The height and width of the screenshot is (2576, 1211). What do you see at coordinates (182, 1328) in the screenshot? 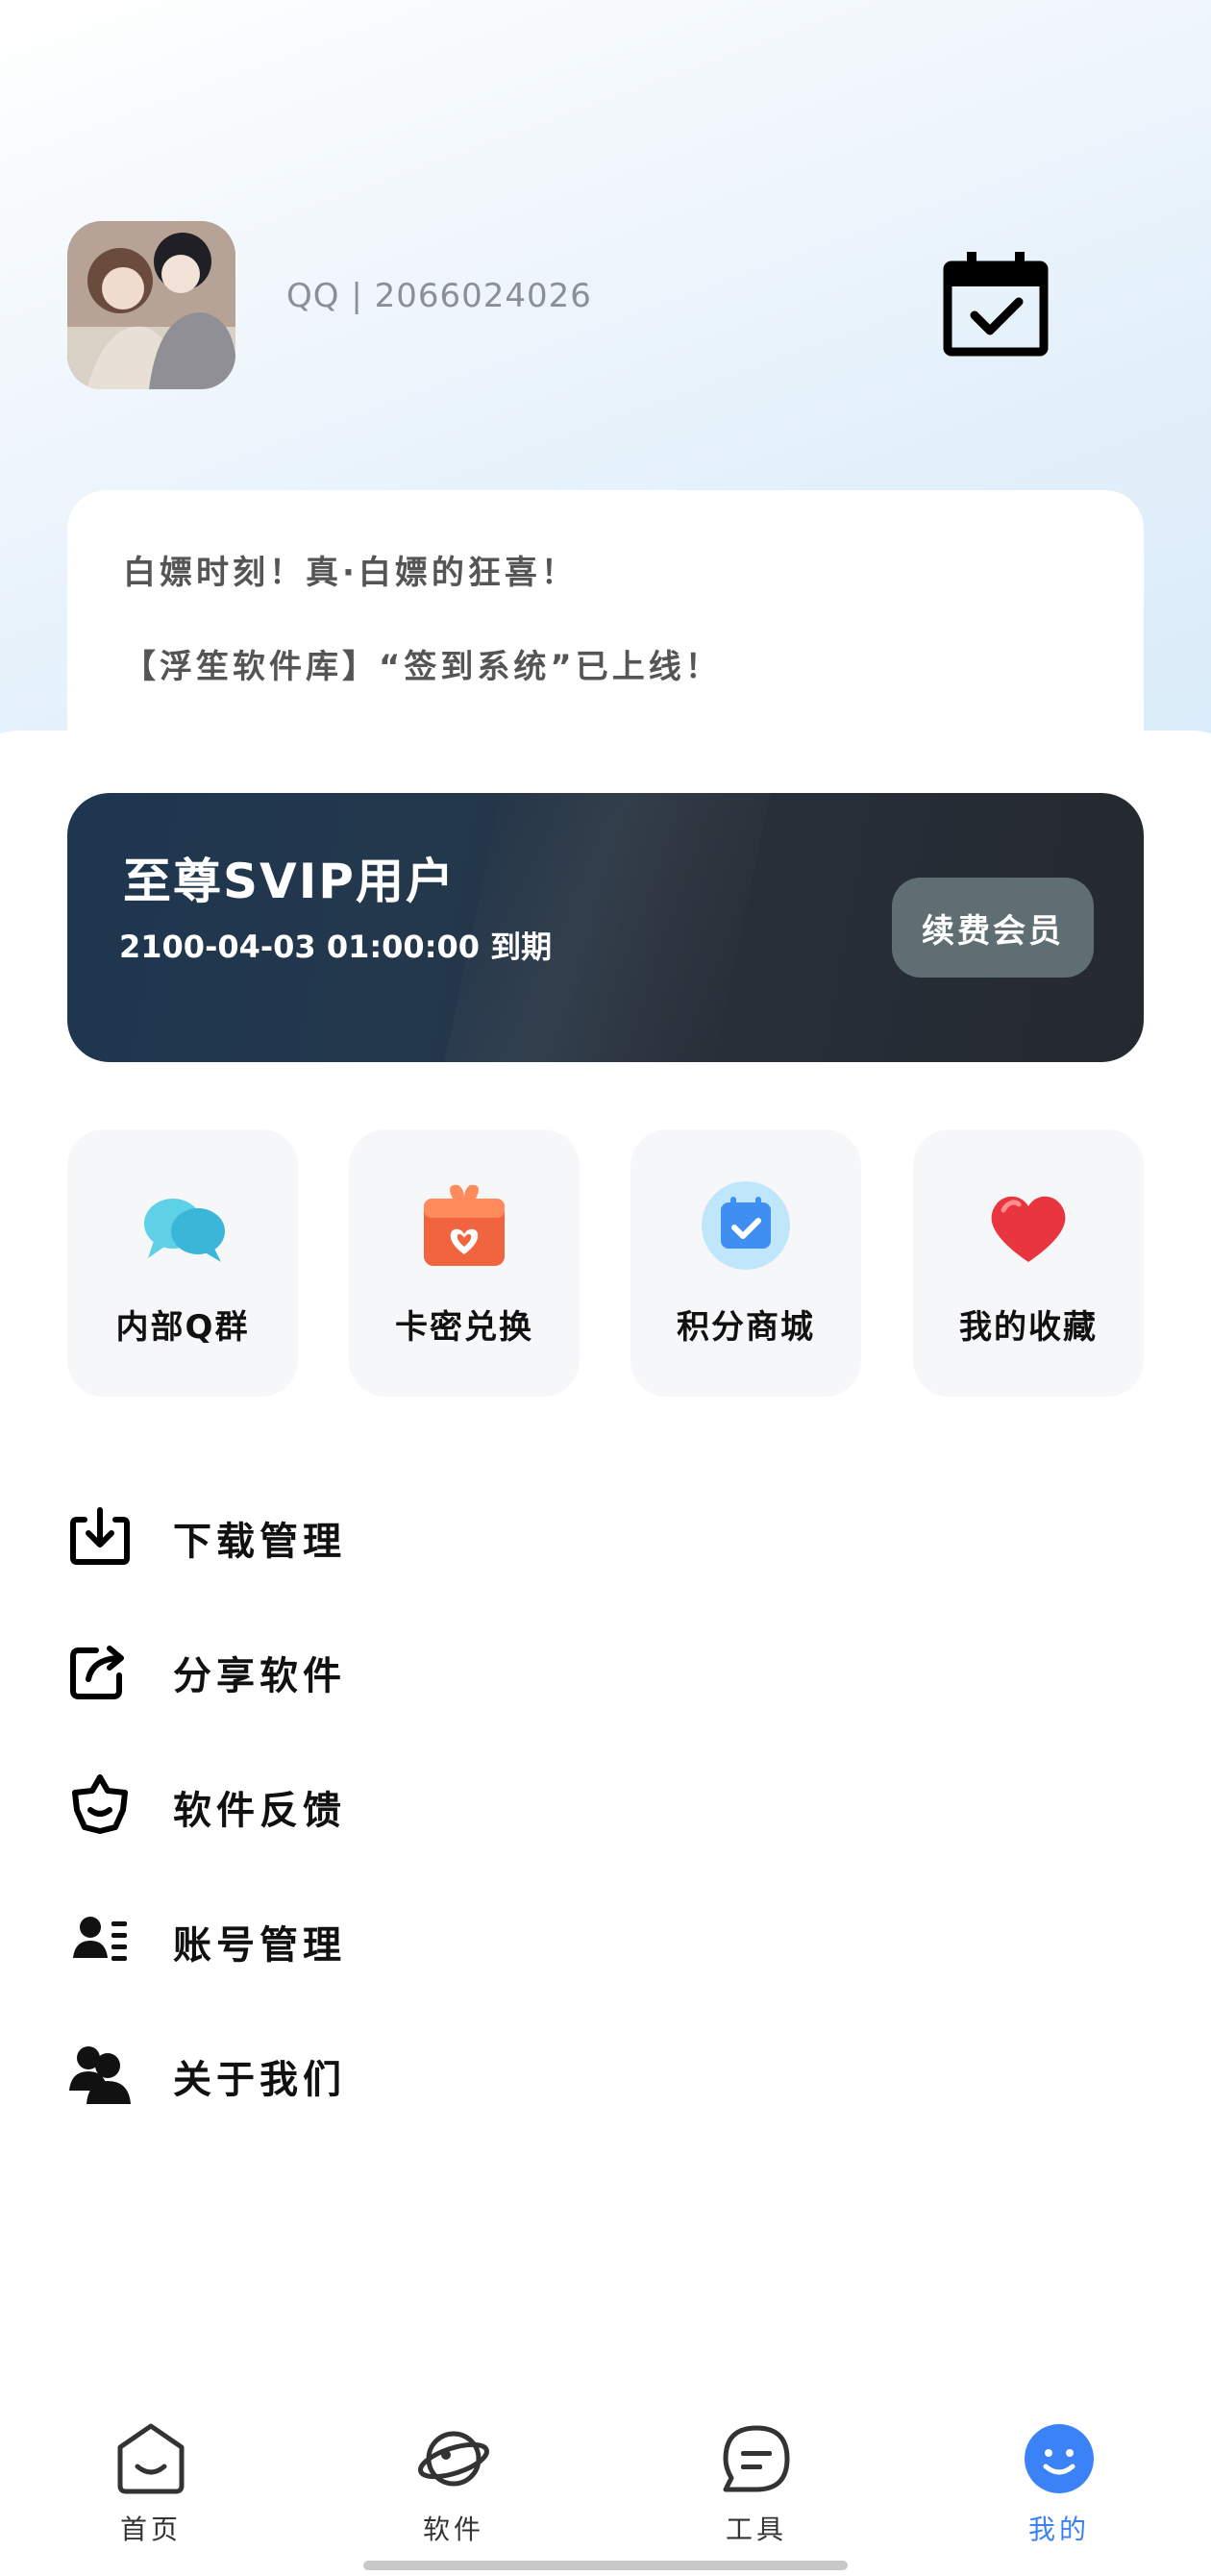
I see `quick-action-label: 内部Q群` at bounding box center [182, 1328].